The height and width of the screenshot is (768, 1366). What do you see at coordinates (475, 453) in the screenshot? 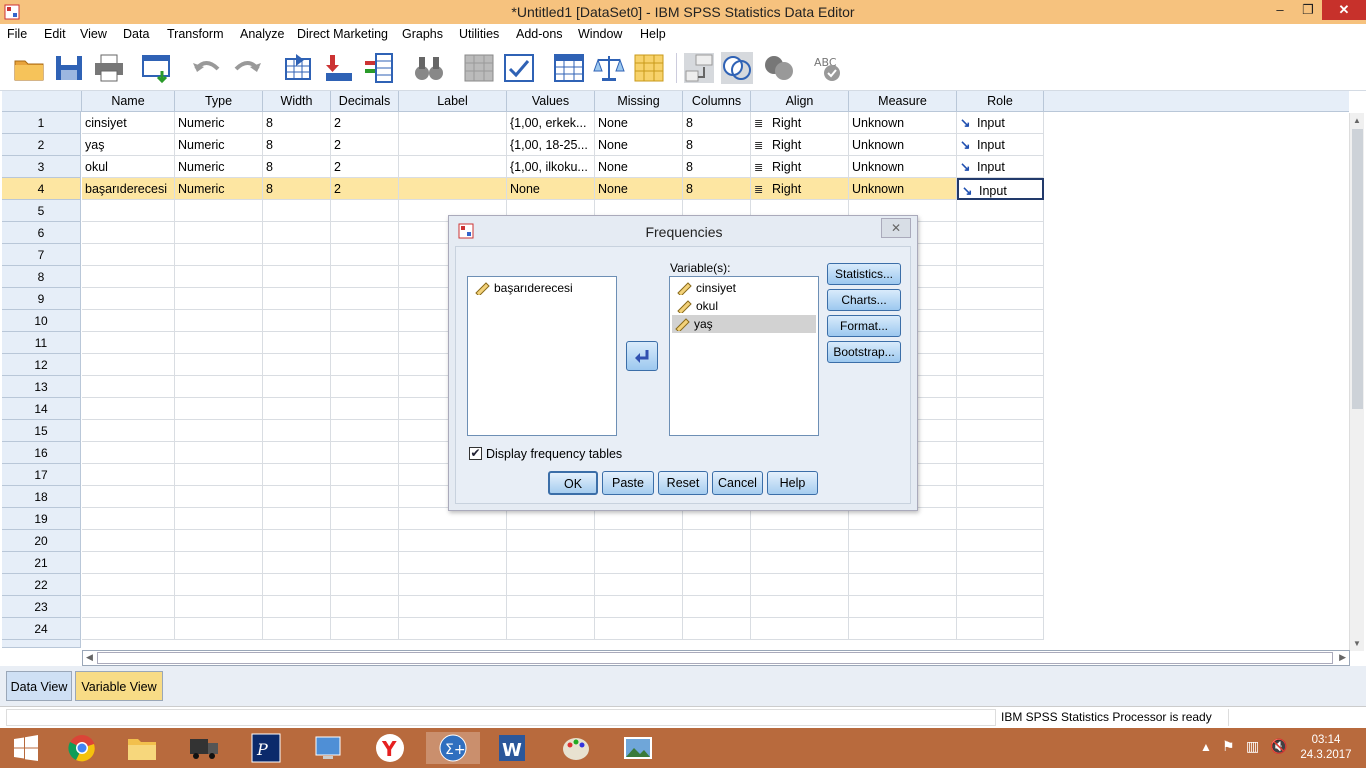
I see `display-frequency-tables-checkbox: ✔` at bounding box center [475, 453].